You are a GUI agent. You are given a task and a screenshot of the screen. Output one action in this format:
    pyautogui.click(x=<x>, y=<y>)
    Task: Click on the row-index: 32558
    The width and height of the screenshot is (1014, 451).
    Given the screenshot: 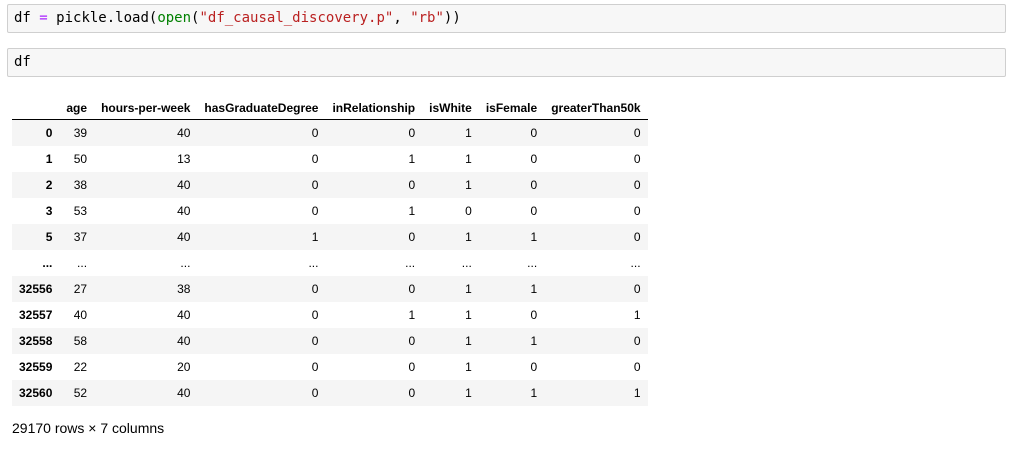 What is the action you would take?
    pyautogui.click(x=36, y=341)
    